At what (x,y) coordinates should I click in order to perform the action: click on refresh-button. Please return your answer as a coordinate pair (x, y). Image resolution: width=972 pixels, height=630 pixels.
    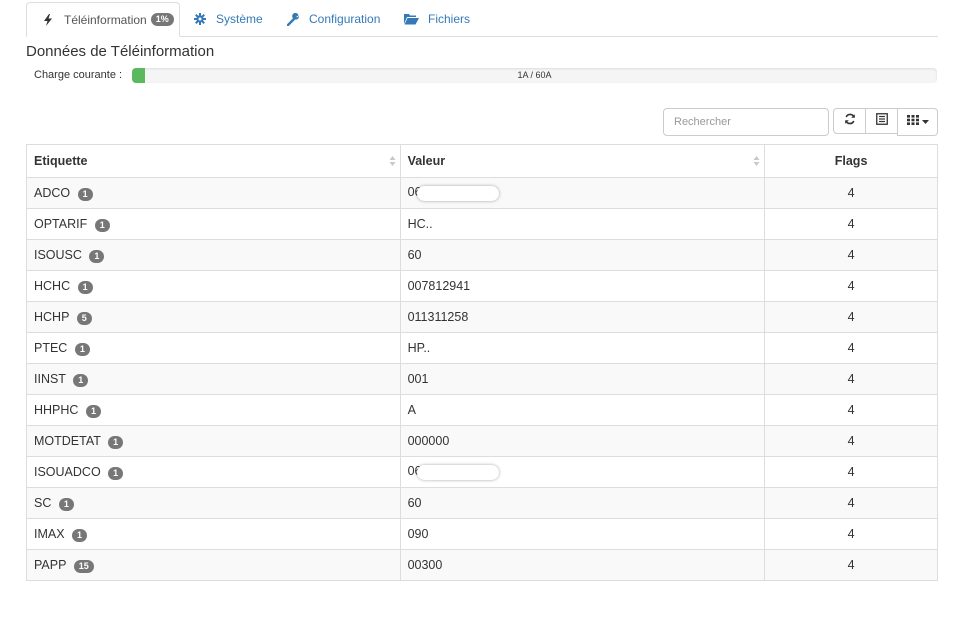
    Looking at the image, I should click on (849, 121).